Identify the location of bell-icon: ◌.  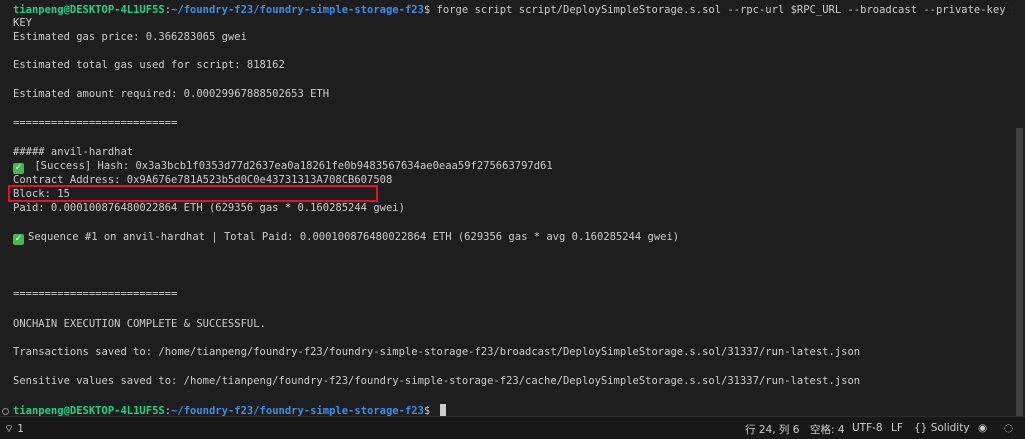
(1008, 428).